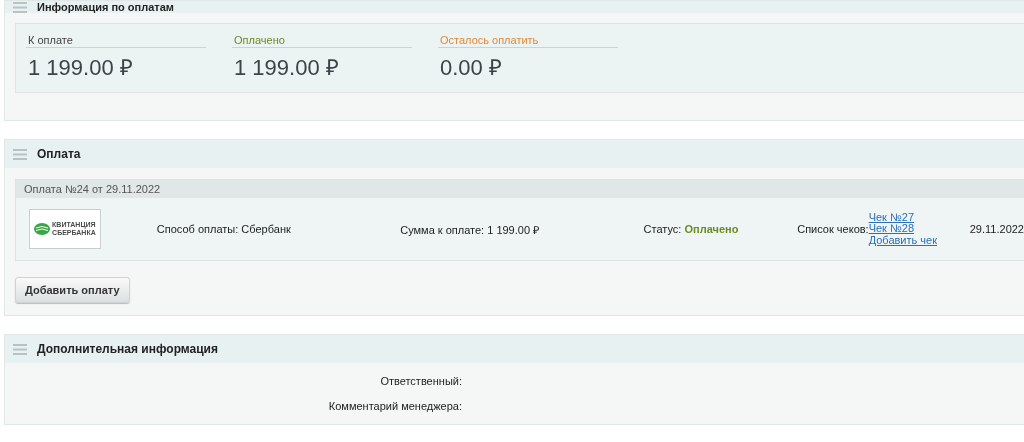  What do you see at coordinates (116, 41) in the screenshot?
I see `summary-label: К оплате` at bounding box center [116, 41].